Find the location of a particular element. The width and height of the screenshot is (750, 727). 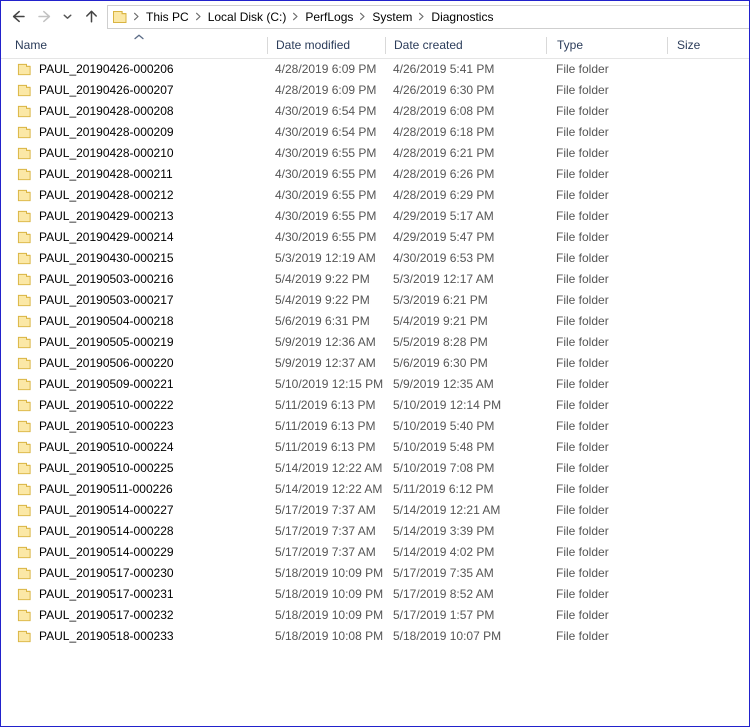

cell-date-created: 4/26/2019 5:41 PM is located at coordinates (444, 69).